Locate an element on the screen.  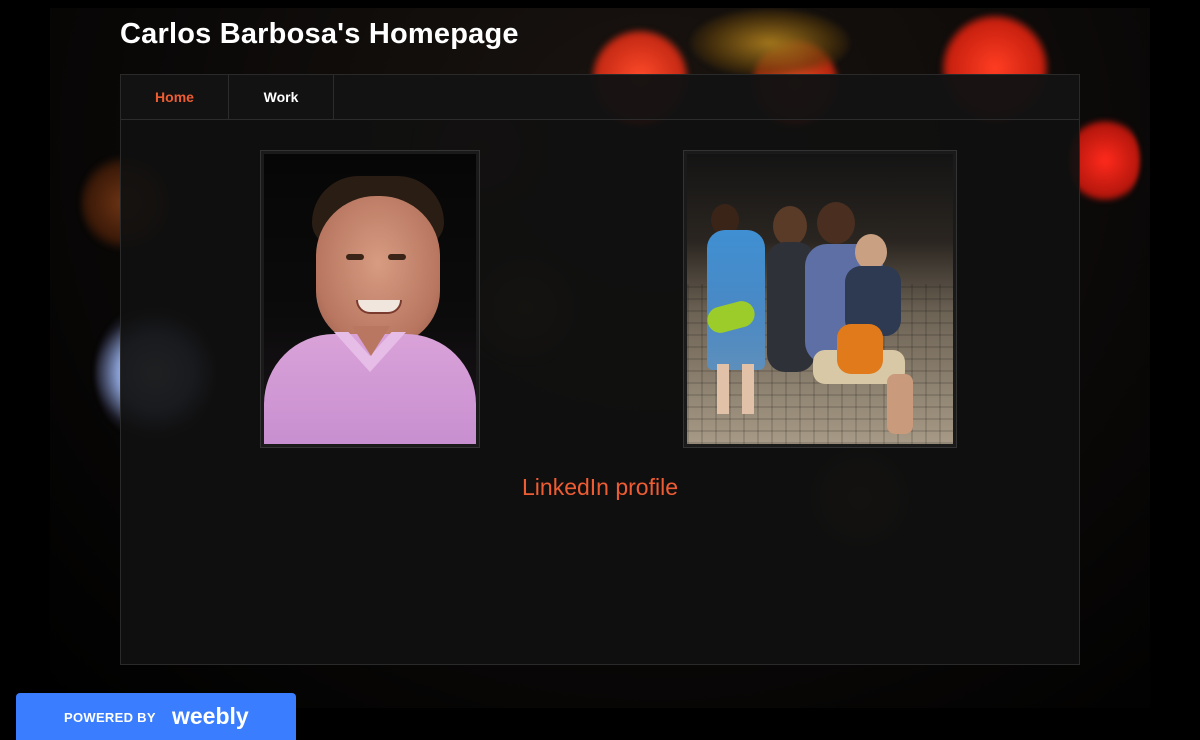
site-title: Carlos Barbosa's Homepage is located at coordinates (319, 34).